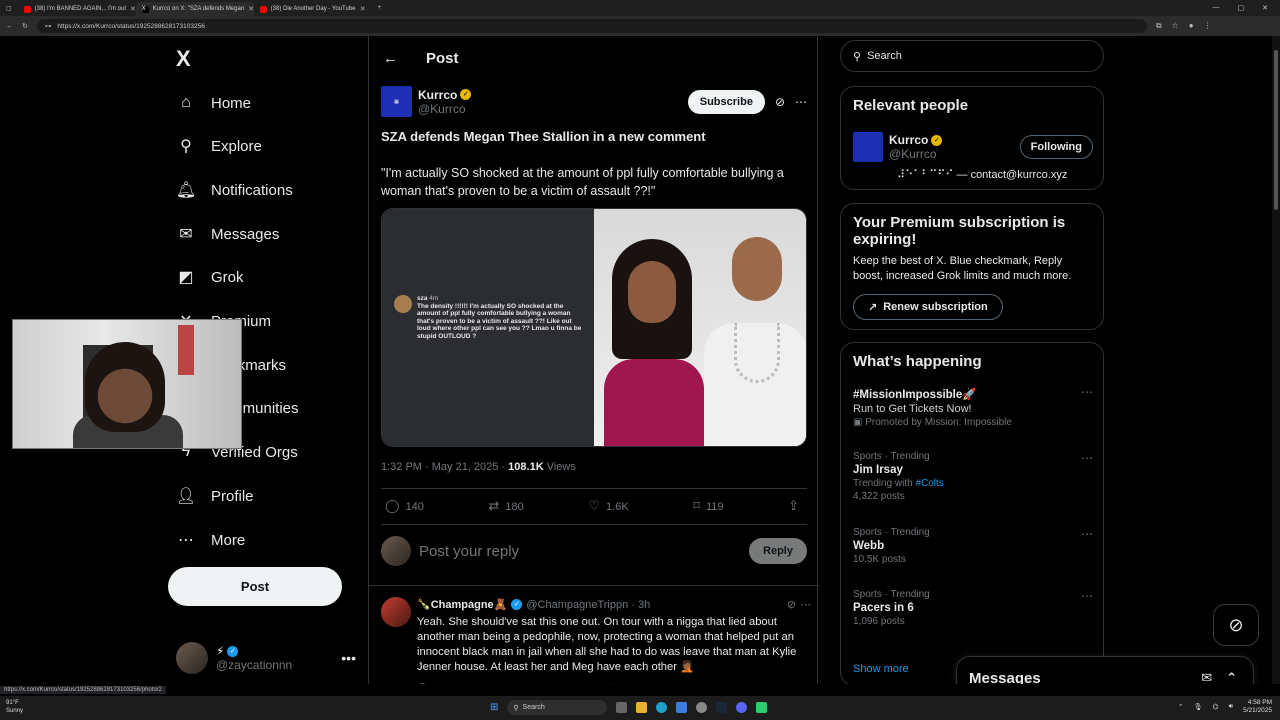 The height and width of the screenshot is (720, 1280). What do you see at coordinates (227, 234) in the screenshot?
I see `nav-messages: ✉ Messages` at bounding box center [227, 234].